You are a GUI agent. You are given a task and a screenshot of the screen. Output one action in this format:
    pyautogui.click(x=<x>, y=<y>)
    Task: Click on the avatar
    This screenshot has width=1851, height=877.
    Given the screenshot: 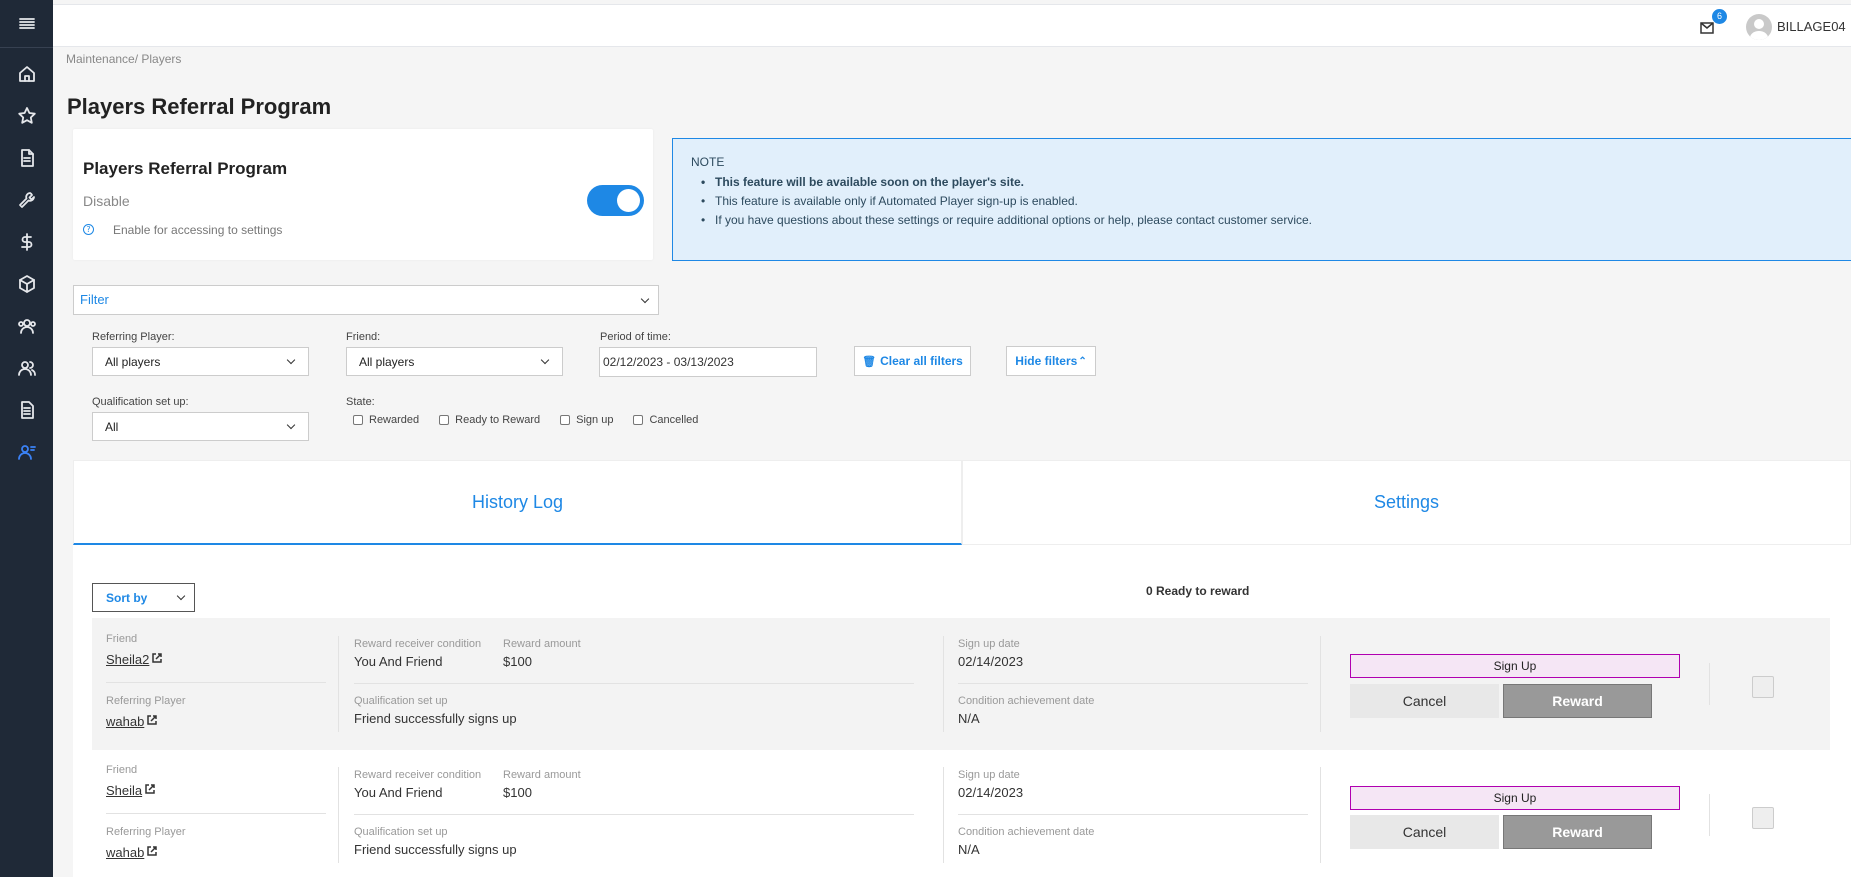 What is the action you would take?
    pyautogui.click(x=1759, y=27)
    